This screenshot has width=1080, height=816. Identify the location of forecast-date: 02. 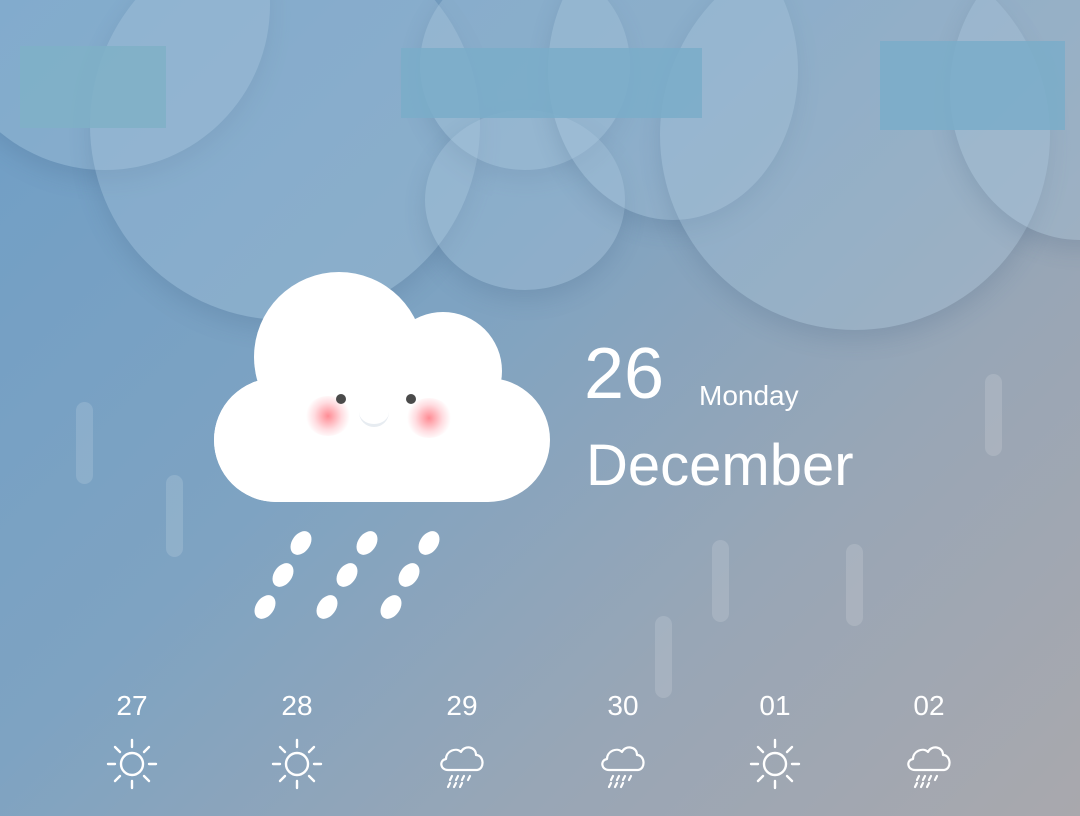
(929, 705).